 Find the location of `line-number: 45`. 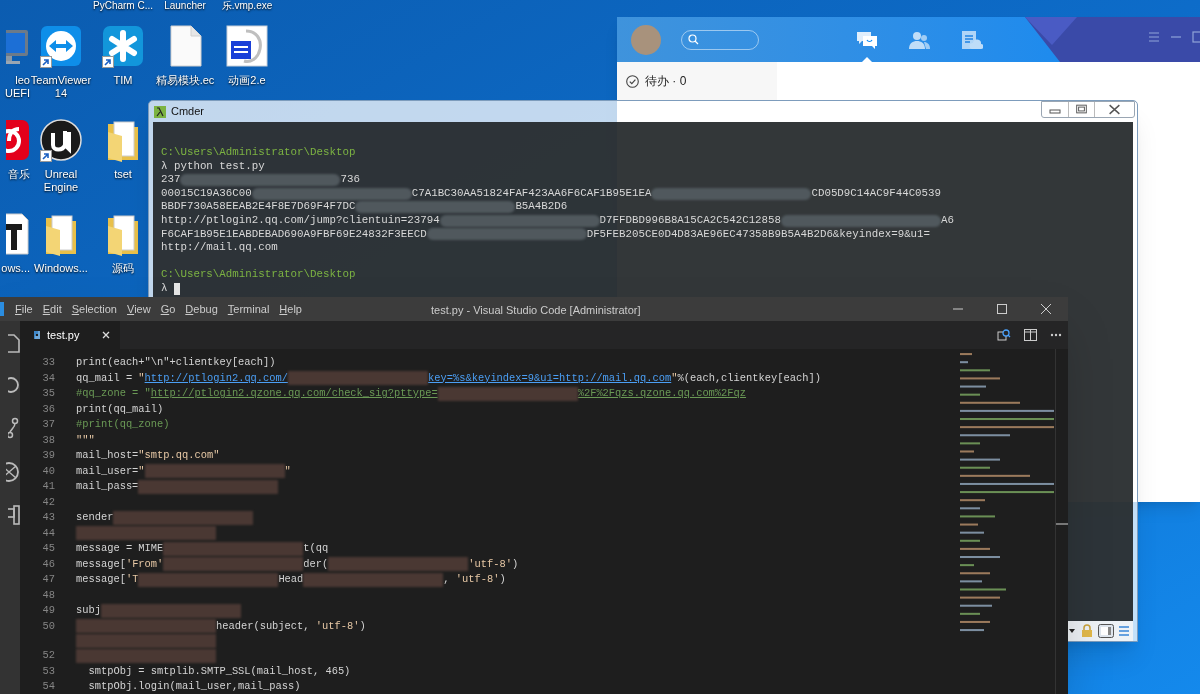

line-number: 45 is located at coordinates (48, 548).